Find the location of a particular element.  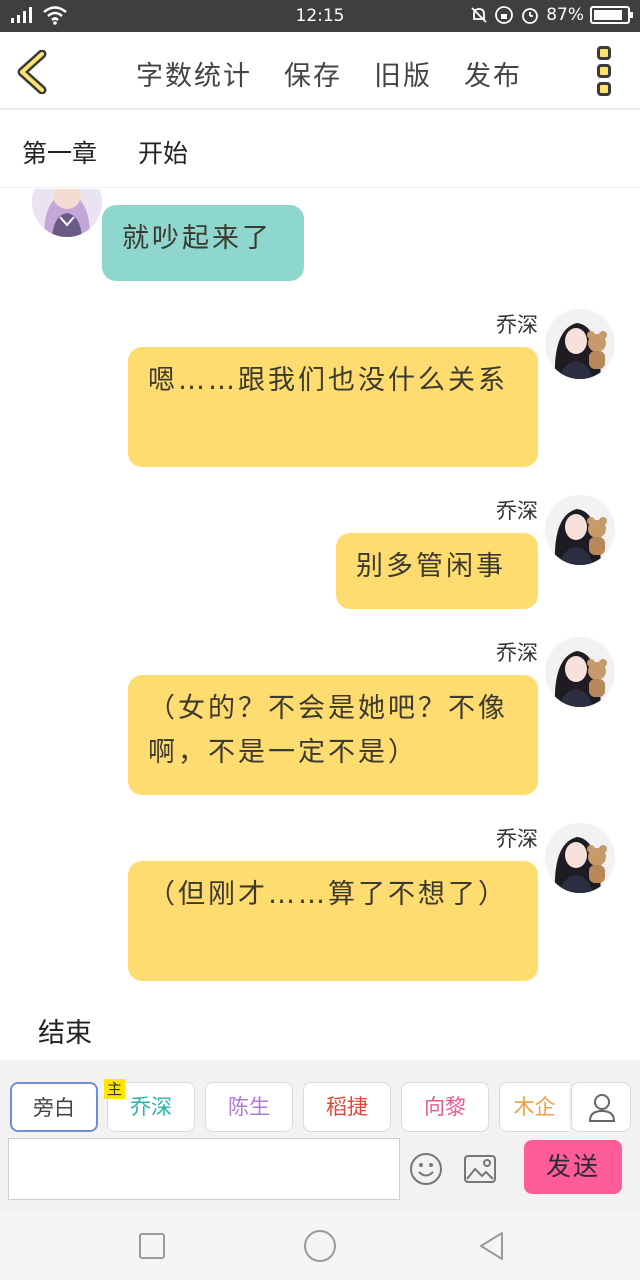

character-chip-daojie: 稻捷 is located at coordinates (347, 1107).